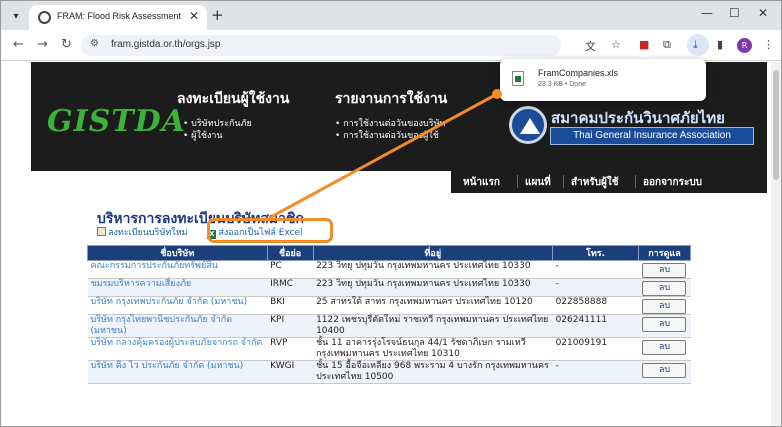 Image resolution: width=782 pixels, height=427 pixels. I want to click on scrollbar-thumb, so click(776, 125).